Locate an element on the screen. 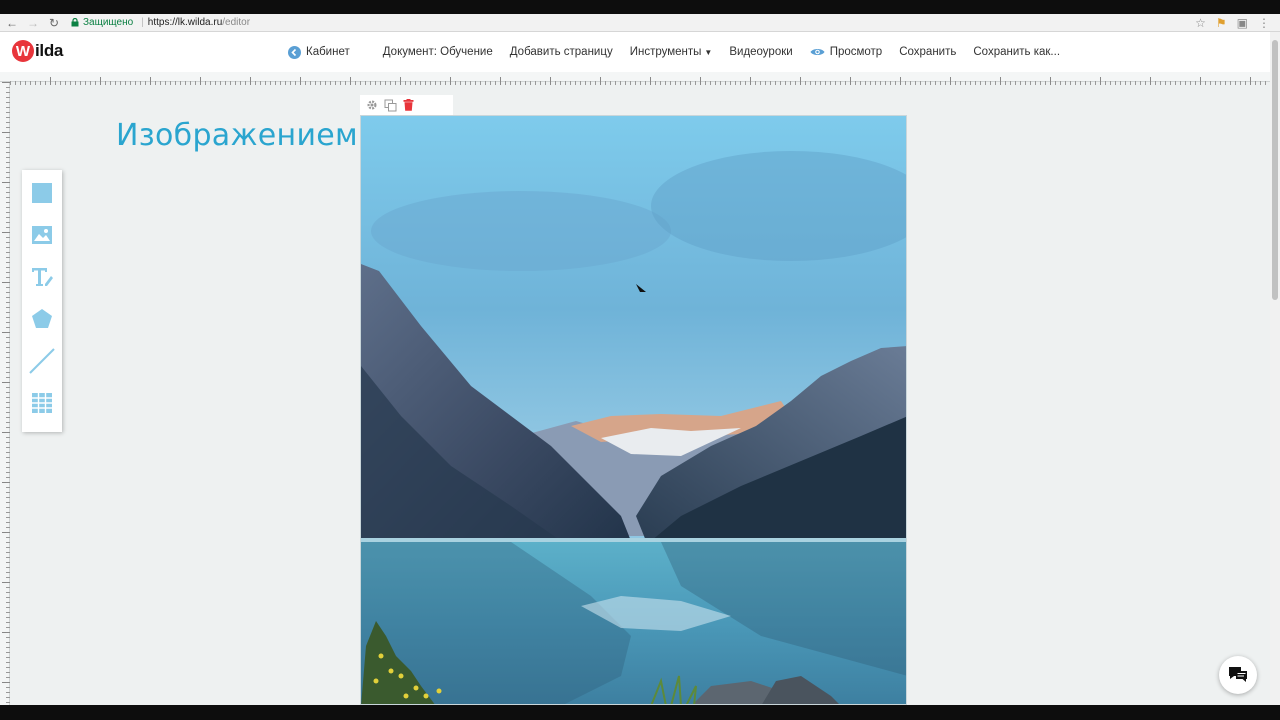 This screenshot has width=1280, height=720. wilda-logo: W ilda is located at coordinates (37, 51).